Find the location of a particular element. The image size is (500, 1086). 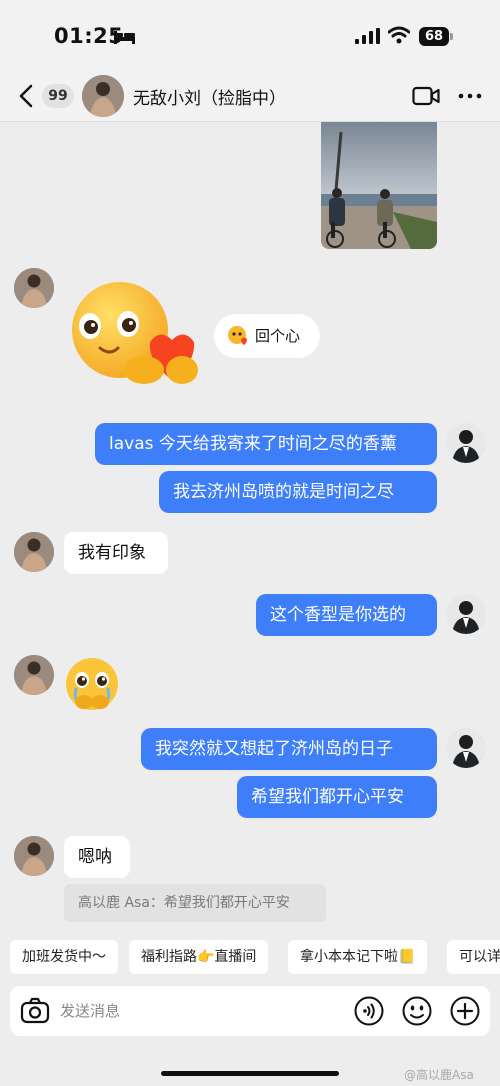

reaction-label: 回个心 is located at coordinates (278, 336).